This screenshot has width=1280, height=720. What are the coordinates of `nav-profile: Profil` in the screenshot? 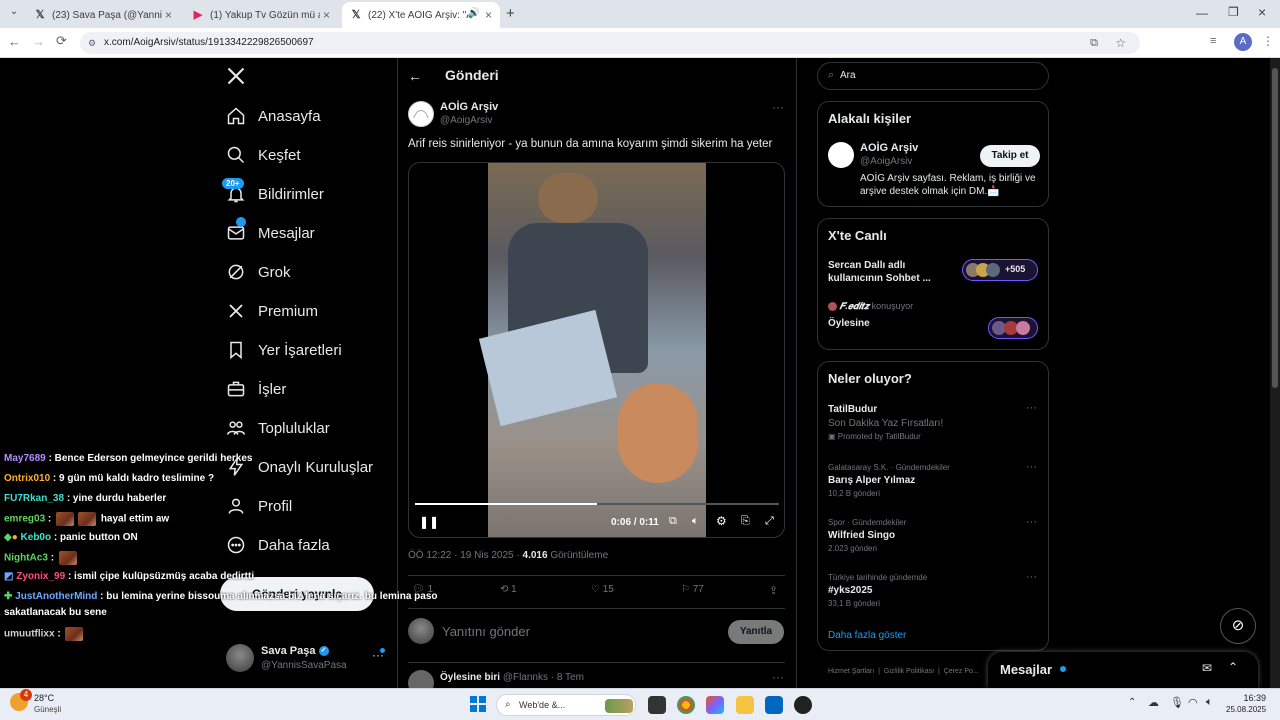 It's located at (259, 506).